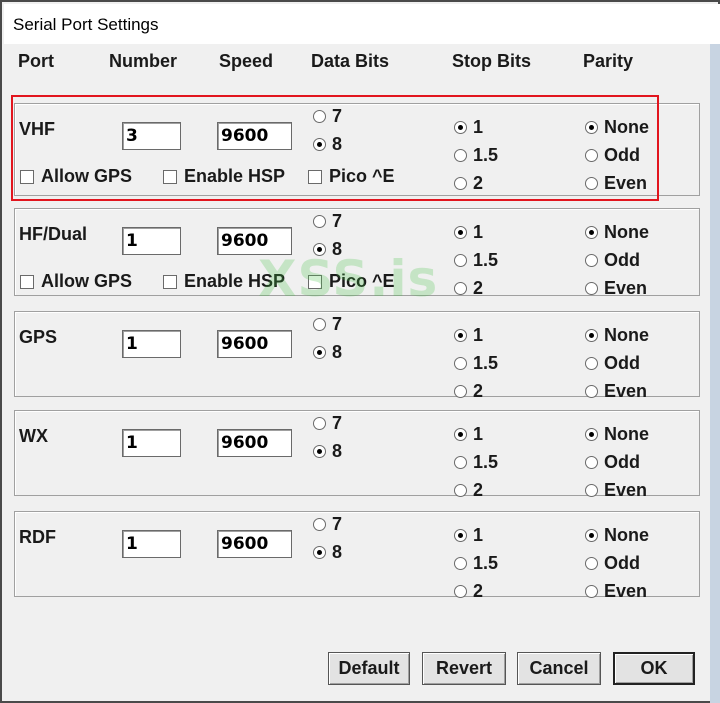 The image size is (720, 703). I want to click on port-number-field: 3, so click(151, 136).